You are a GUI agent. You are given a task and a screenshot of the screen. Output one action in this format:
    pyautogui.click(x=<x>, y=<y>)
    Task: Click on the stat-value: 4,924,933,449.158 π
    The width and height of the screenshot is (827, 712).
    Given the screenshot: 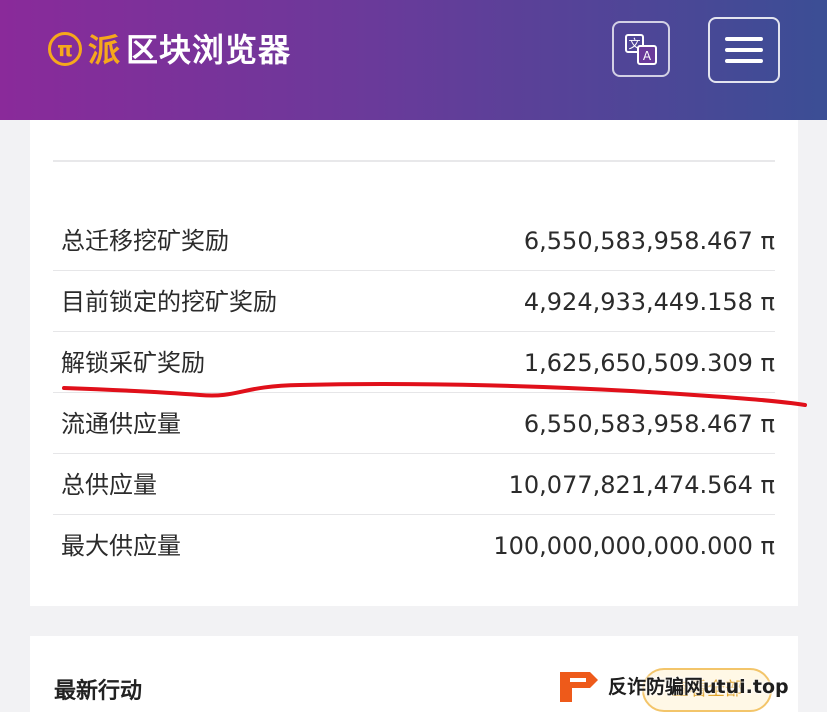 What is the action you would take?
    pyautogui.click(x=649, y=302)
    